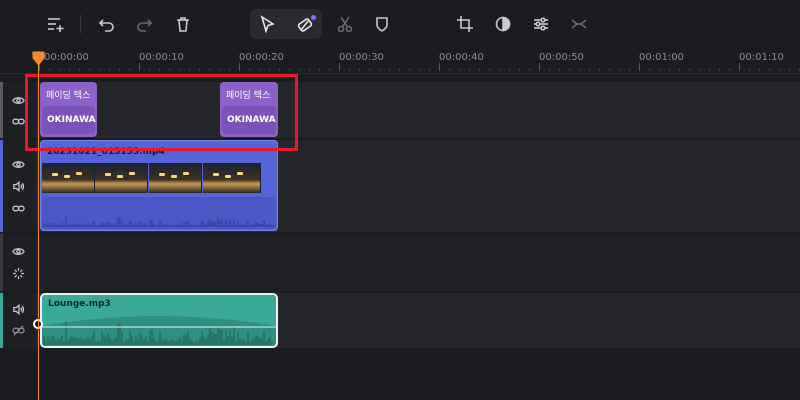  Describe the element at coordinates (382, 24) in the screenshot. I see `shield-icon` at that location.